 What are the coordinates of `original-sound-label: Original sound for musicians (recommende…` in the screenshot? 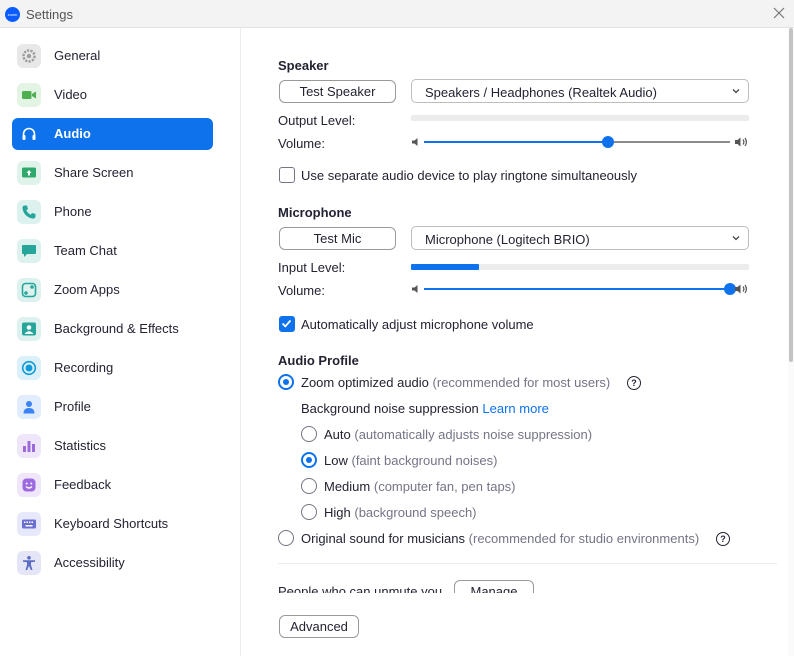 It's located at (500, 538).